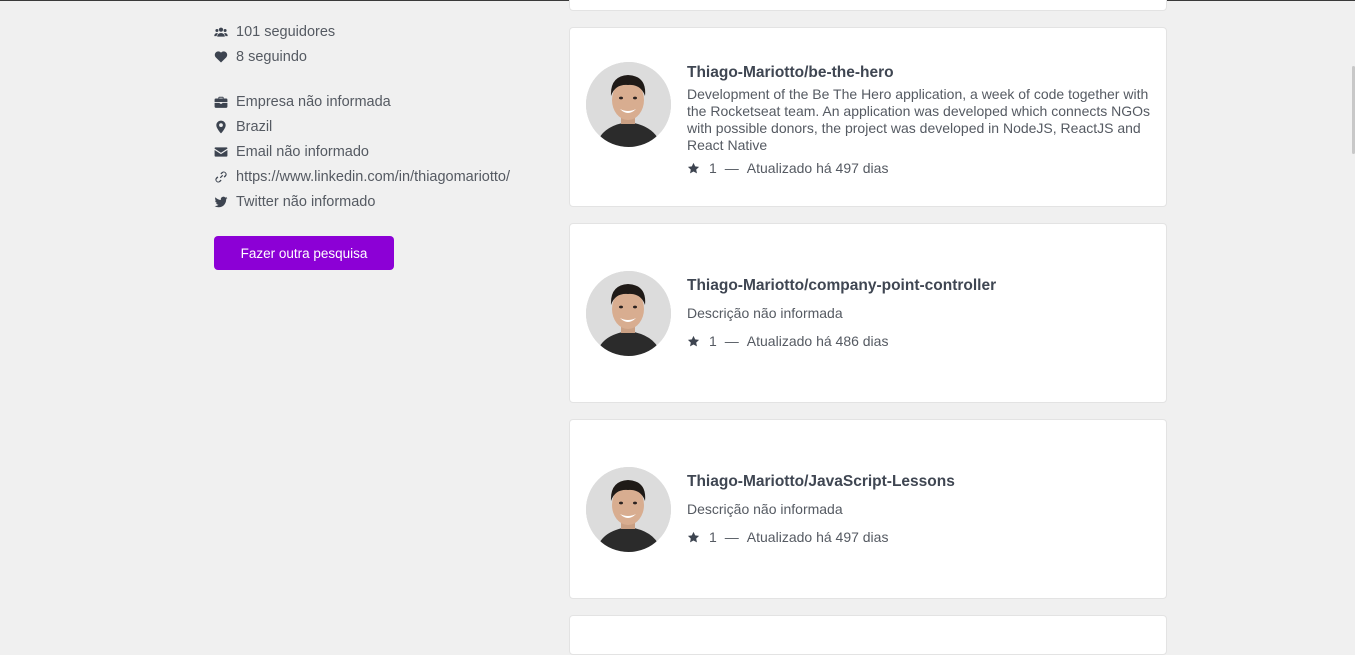 The image size is (1355, 655). What do you see at coordinates (379, 126) in the screenshot?
I see `location-row: Brazil` at bounding box center [379, 126].